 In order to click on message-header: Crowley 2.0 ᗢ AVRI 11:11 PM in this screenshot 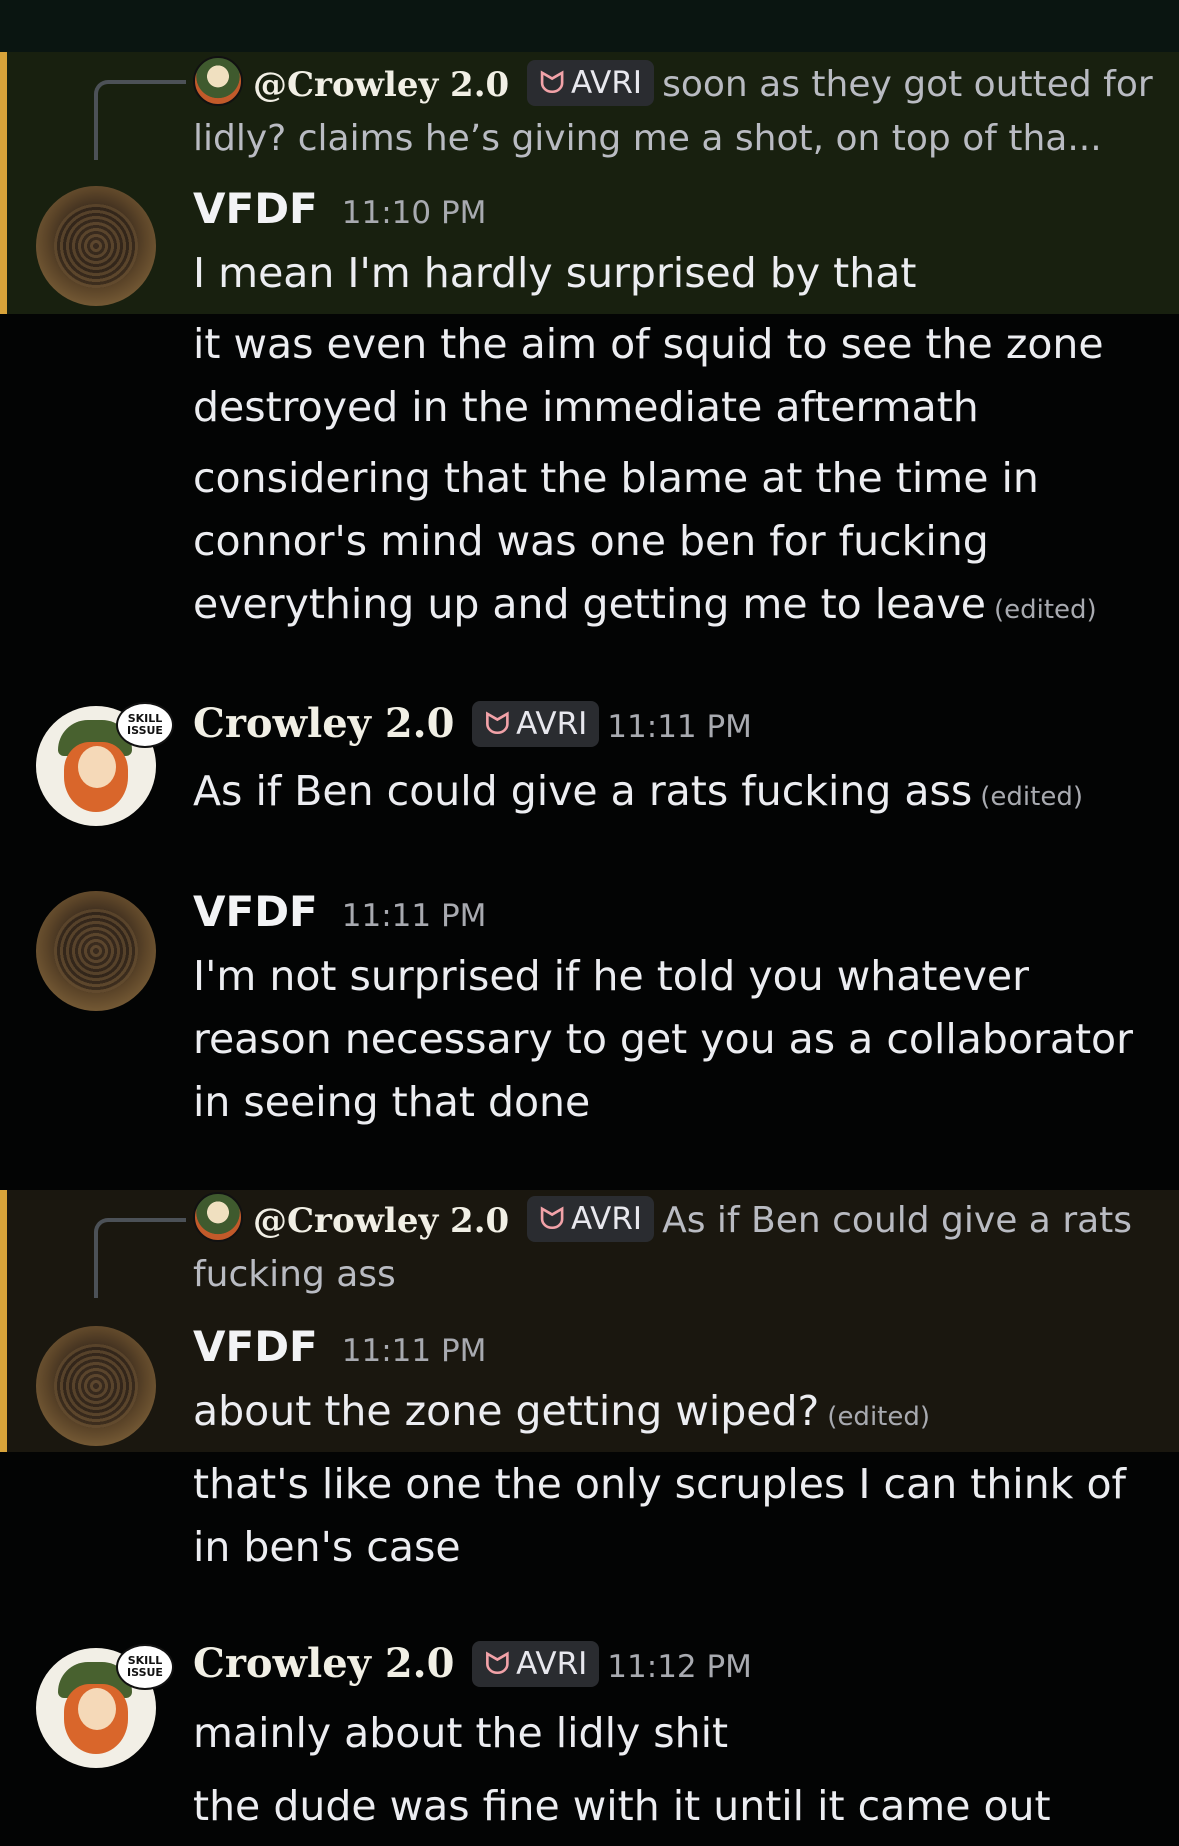, I will do `click(472, 723)`.